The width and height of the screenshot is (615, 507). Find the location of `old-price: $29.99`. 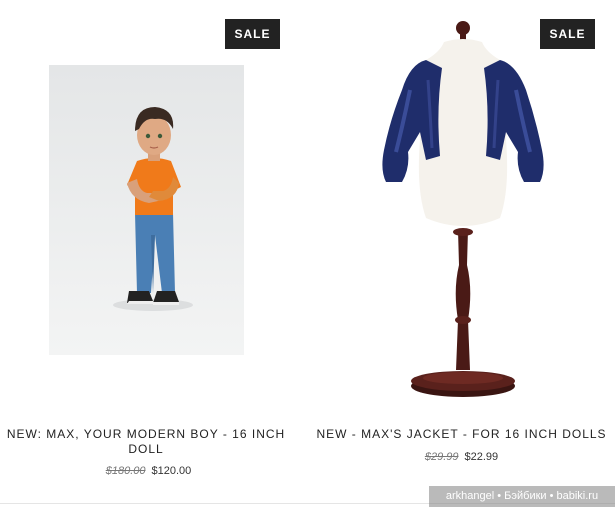

old-price: $29.99 is located at coordinates (441, 457).